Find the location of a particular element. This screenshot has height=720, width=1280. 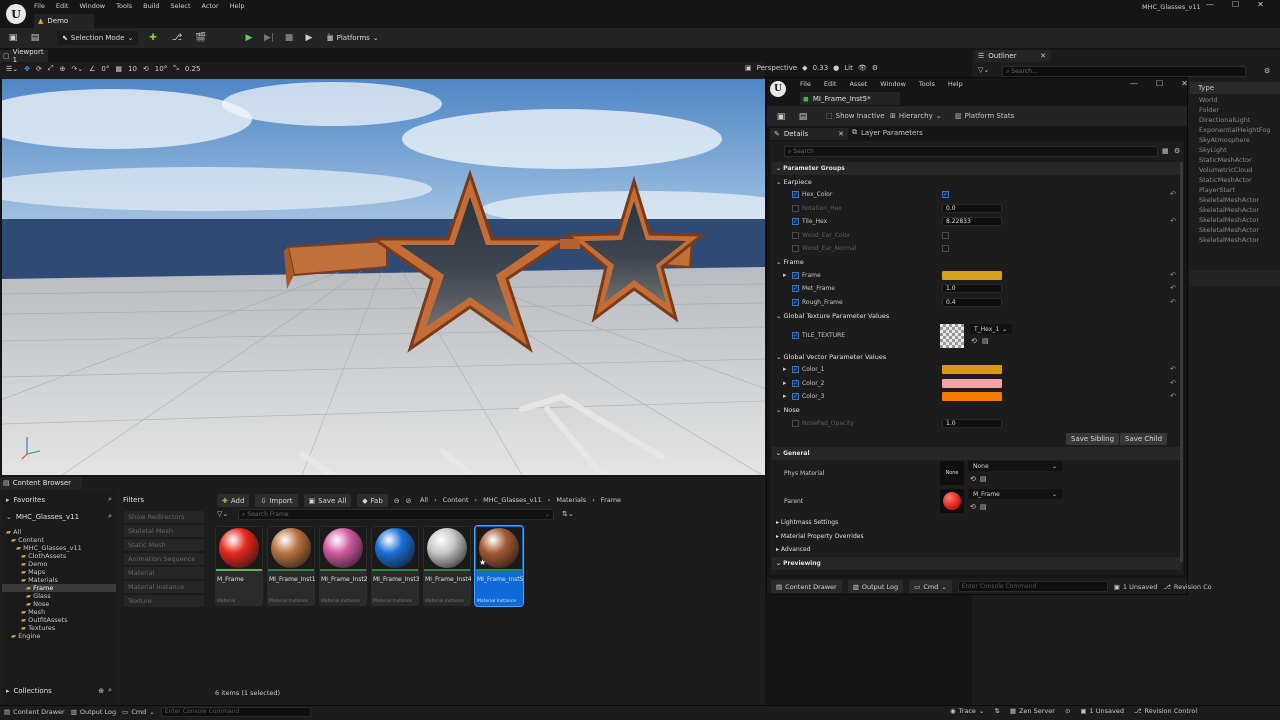

editor-cmd-dropdown: ▭ Cmd ⌄ is located at coordinates (930, 586).